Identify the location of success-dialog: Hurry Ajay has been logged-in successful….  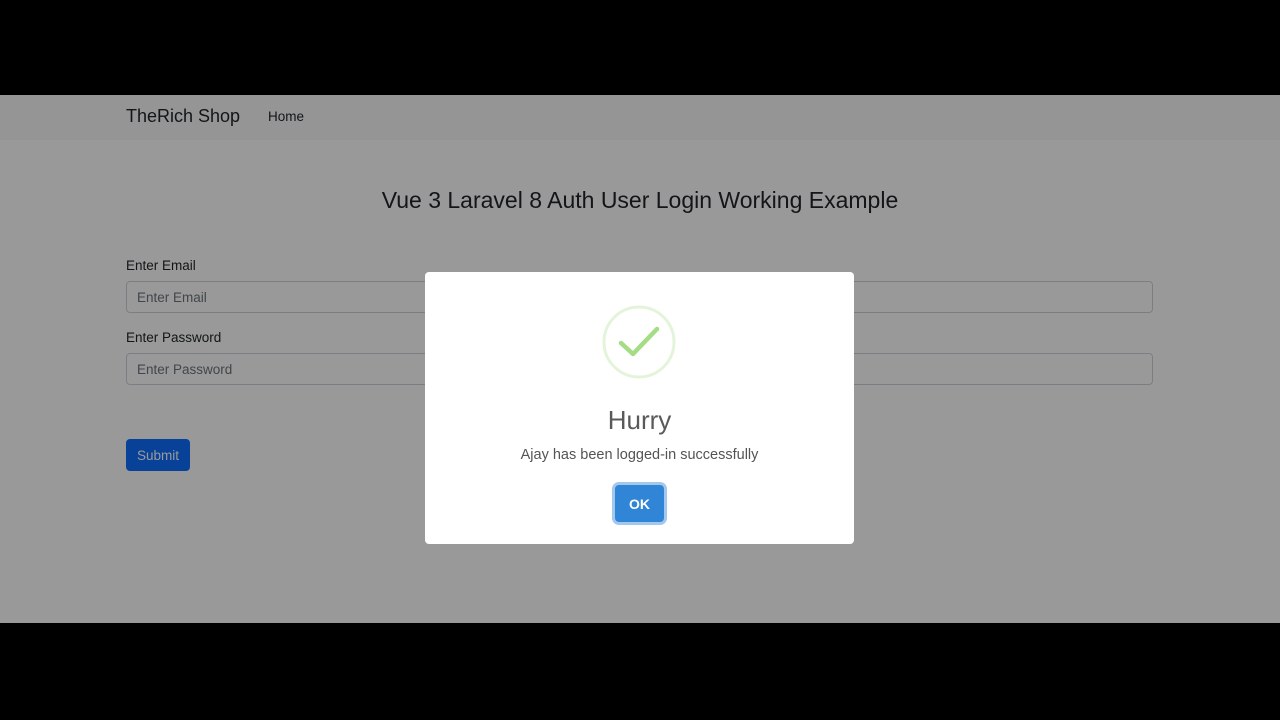
(639, 408).